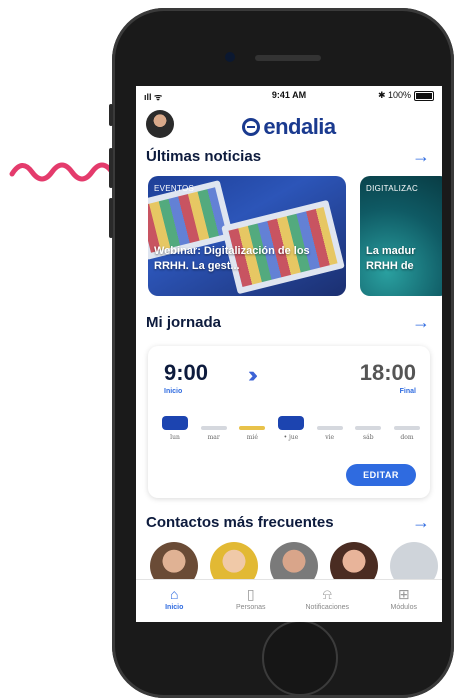 This screenshot has height=700, width=457. I want to click on app-header: endalia, so click(289, 124).